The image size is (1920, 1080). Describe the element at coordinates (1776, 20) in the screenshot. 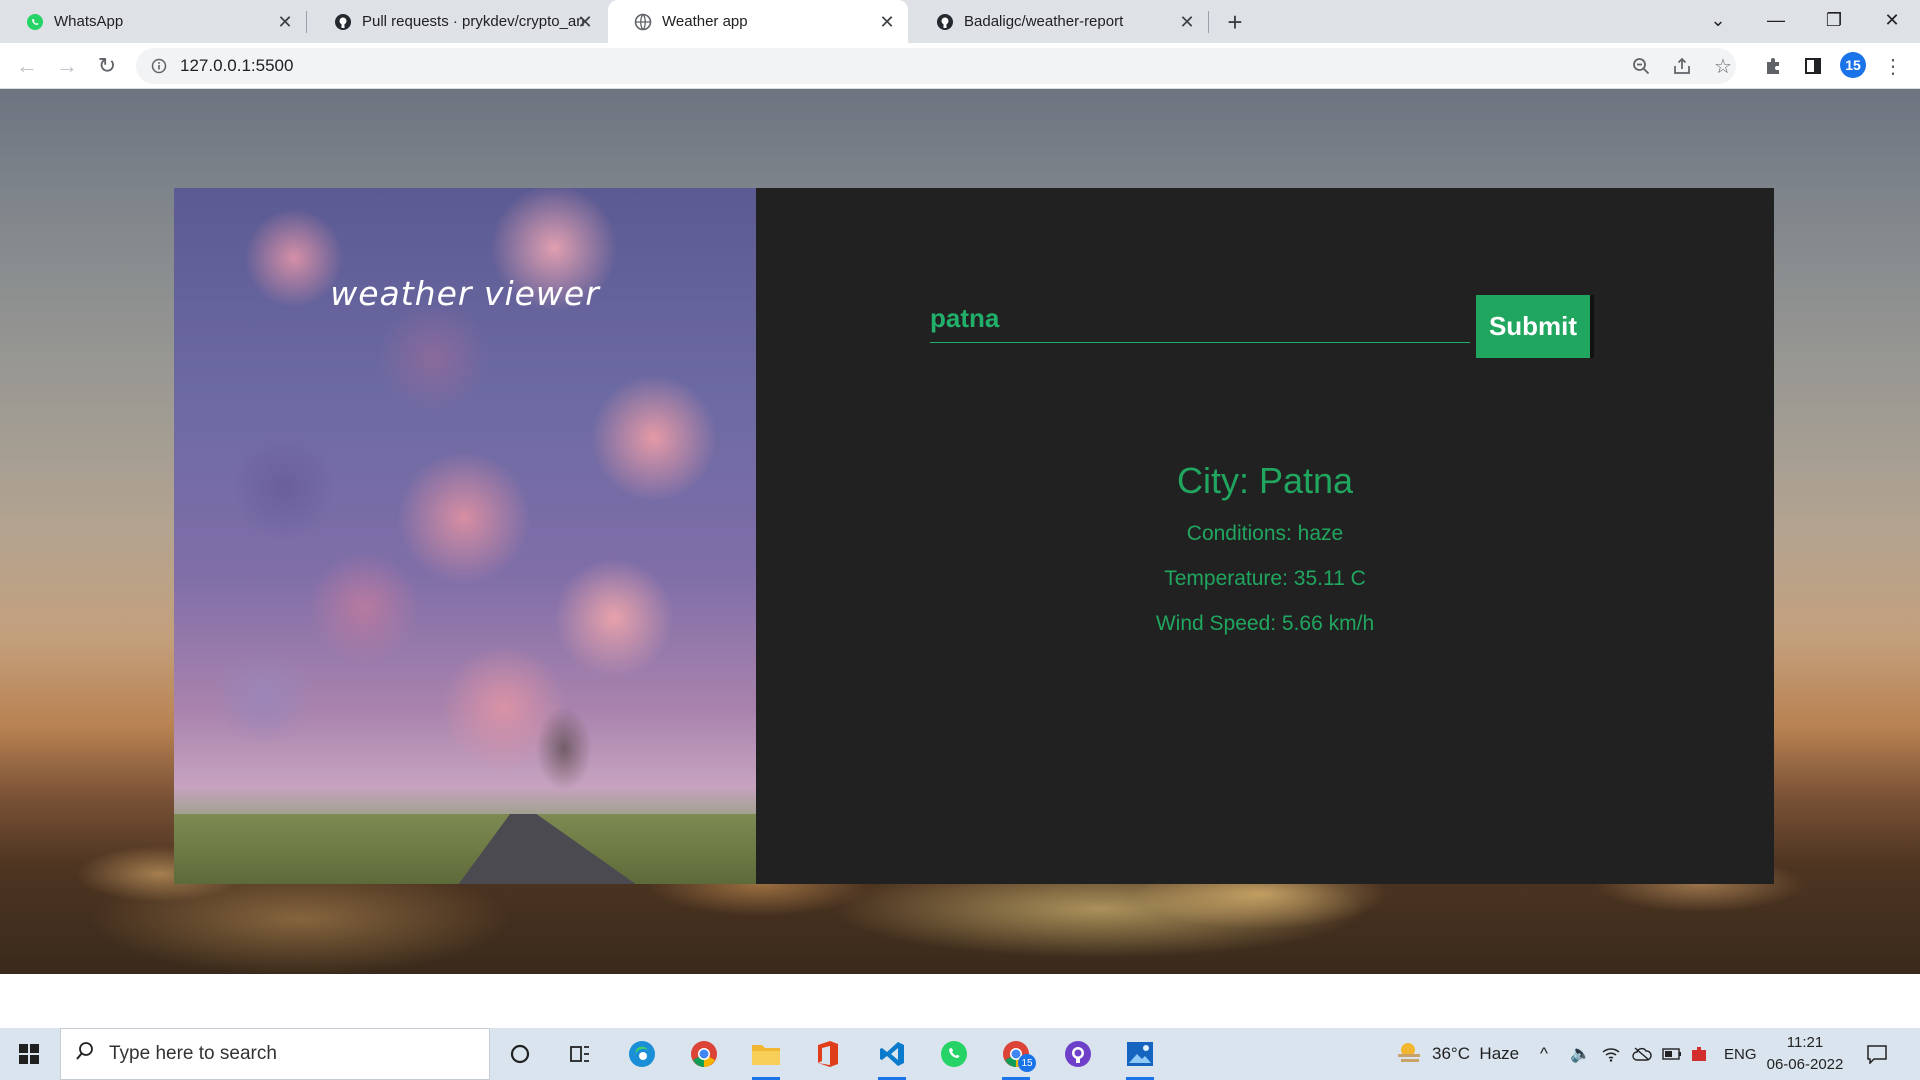

I see `minimize-icon: —` at that location.